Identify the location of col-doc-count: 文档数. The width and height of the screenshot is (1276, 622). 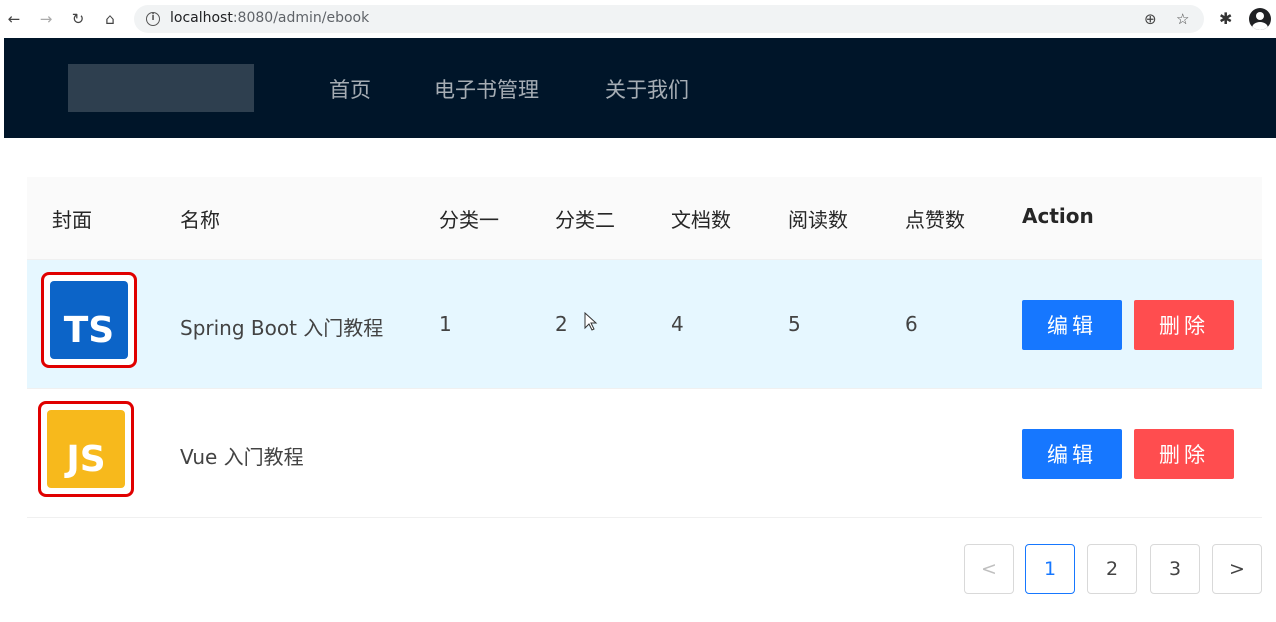
(701, 220).